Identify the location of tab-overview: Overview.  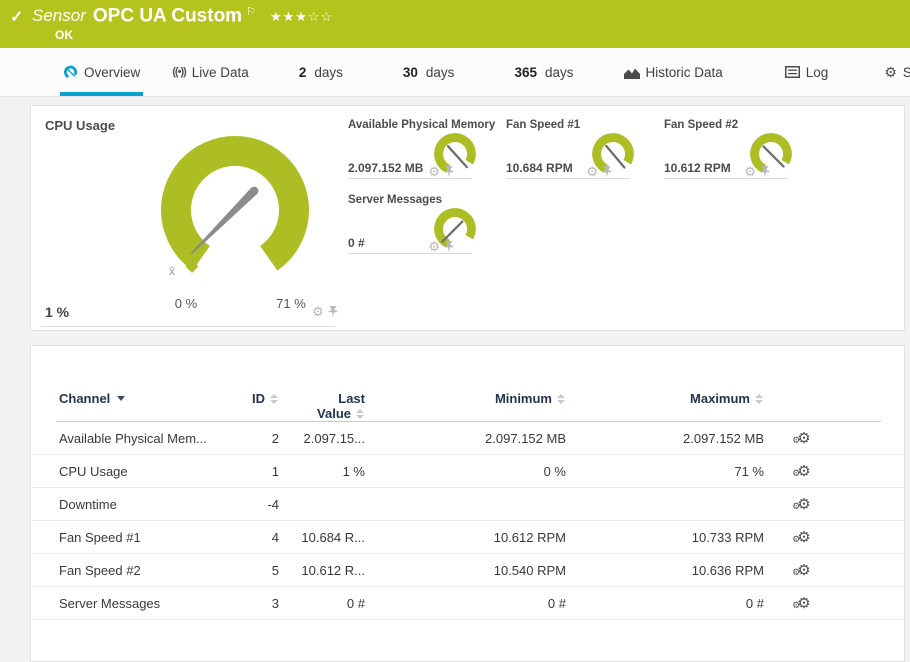
(102, 74).